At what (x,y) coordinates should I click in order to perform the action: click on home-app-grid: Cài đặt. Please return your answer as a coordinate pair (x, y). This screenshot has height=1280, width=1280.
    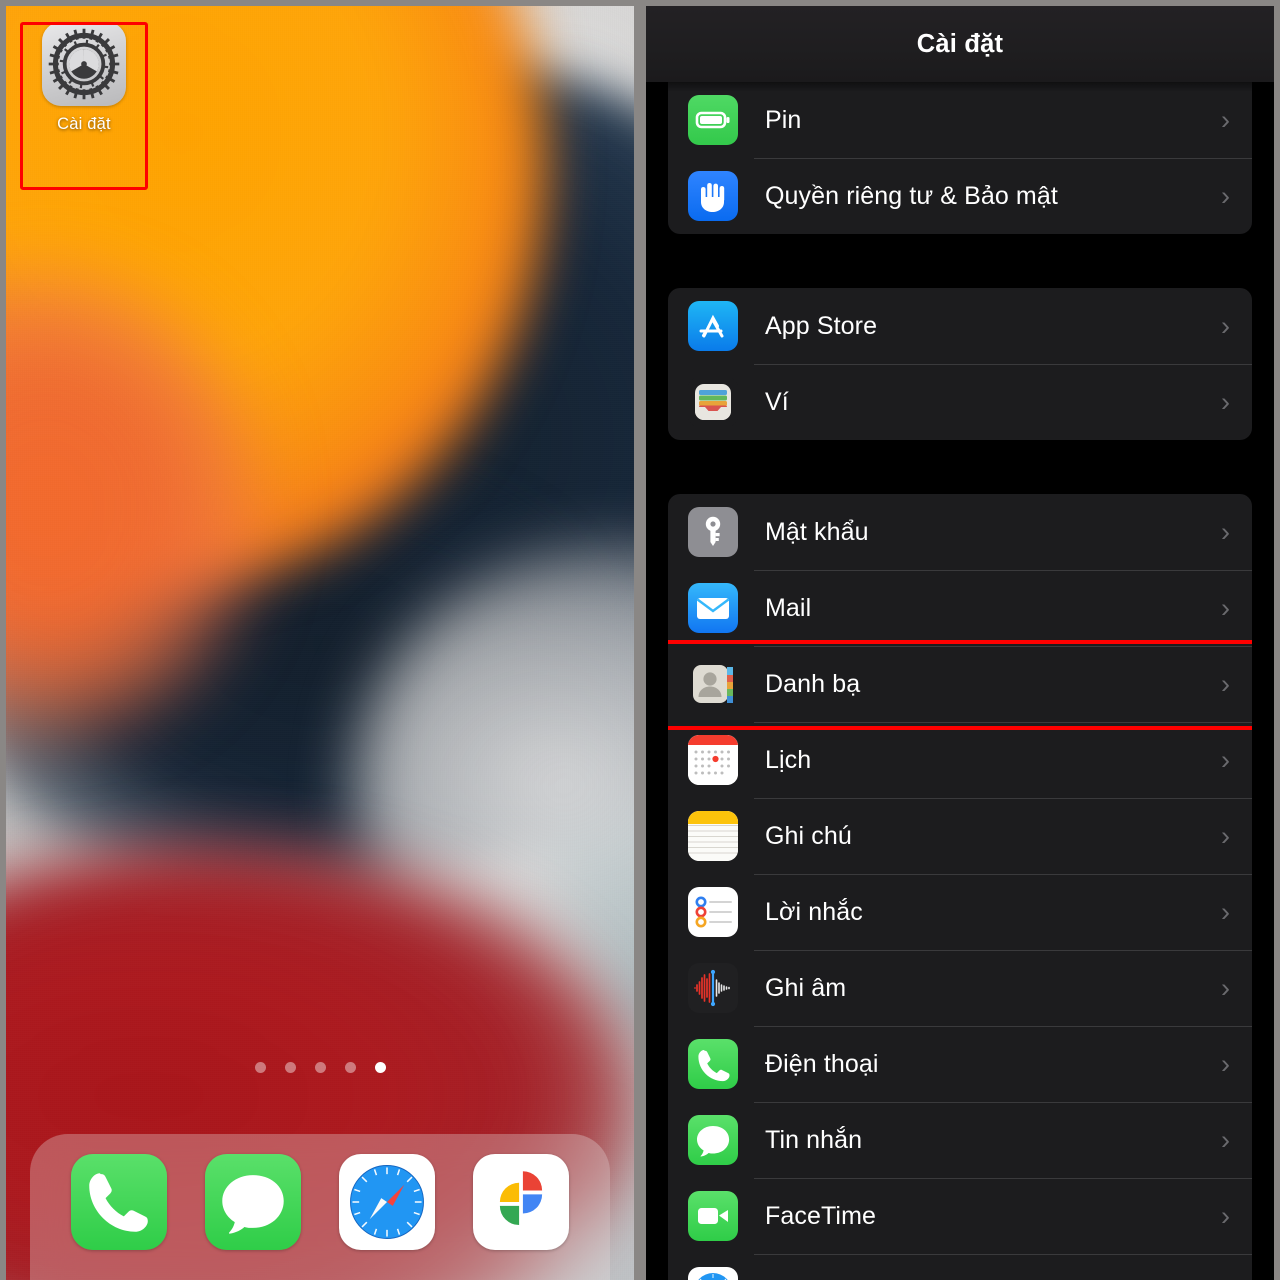
    Looking at the image, I should click on (320, 98).